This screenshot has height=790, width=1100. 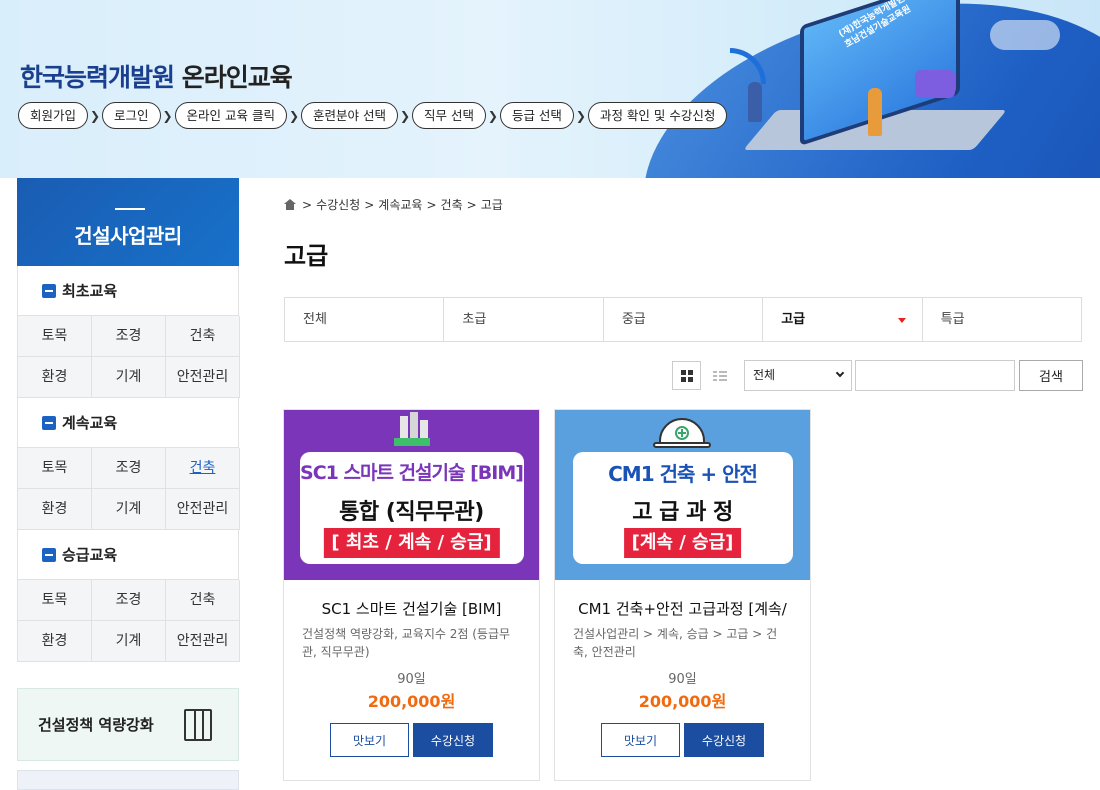 I want to click on grade-tabs: 전체 초급 중급 고급 특급, so click(x=683, y=319).